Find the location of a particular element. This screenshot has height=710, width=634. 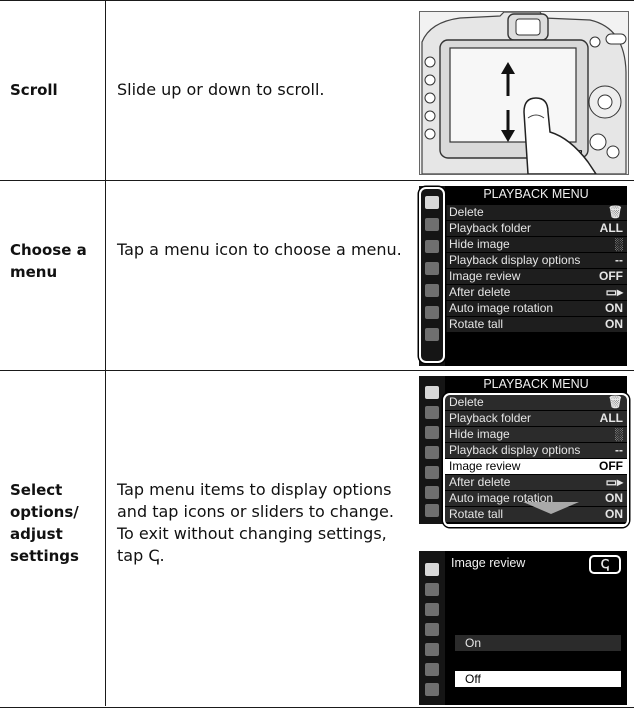

menu-item: Playback folder ALL is located at coordinates (536, 229).